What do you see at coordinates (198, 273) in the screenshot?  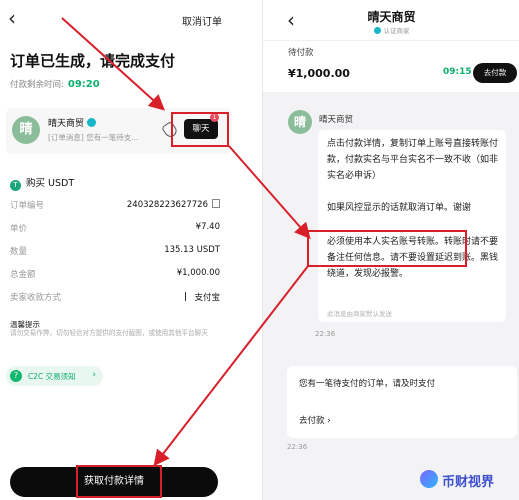 I see `row-value: ¥1,000.00` at bounding box center [198, 273].